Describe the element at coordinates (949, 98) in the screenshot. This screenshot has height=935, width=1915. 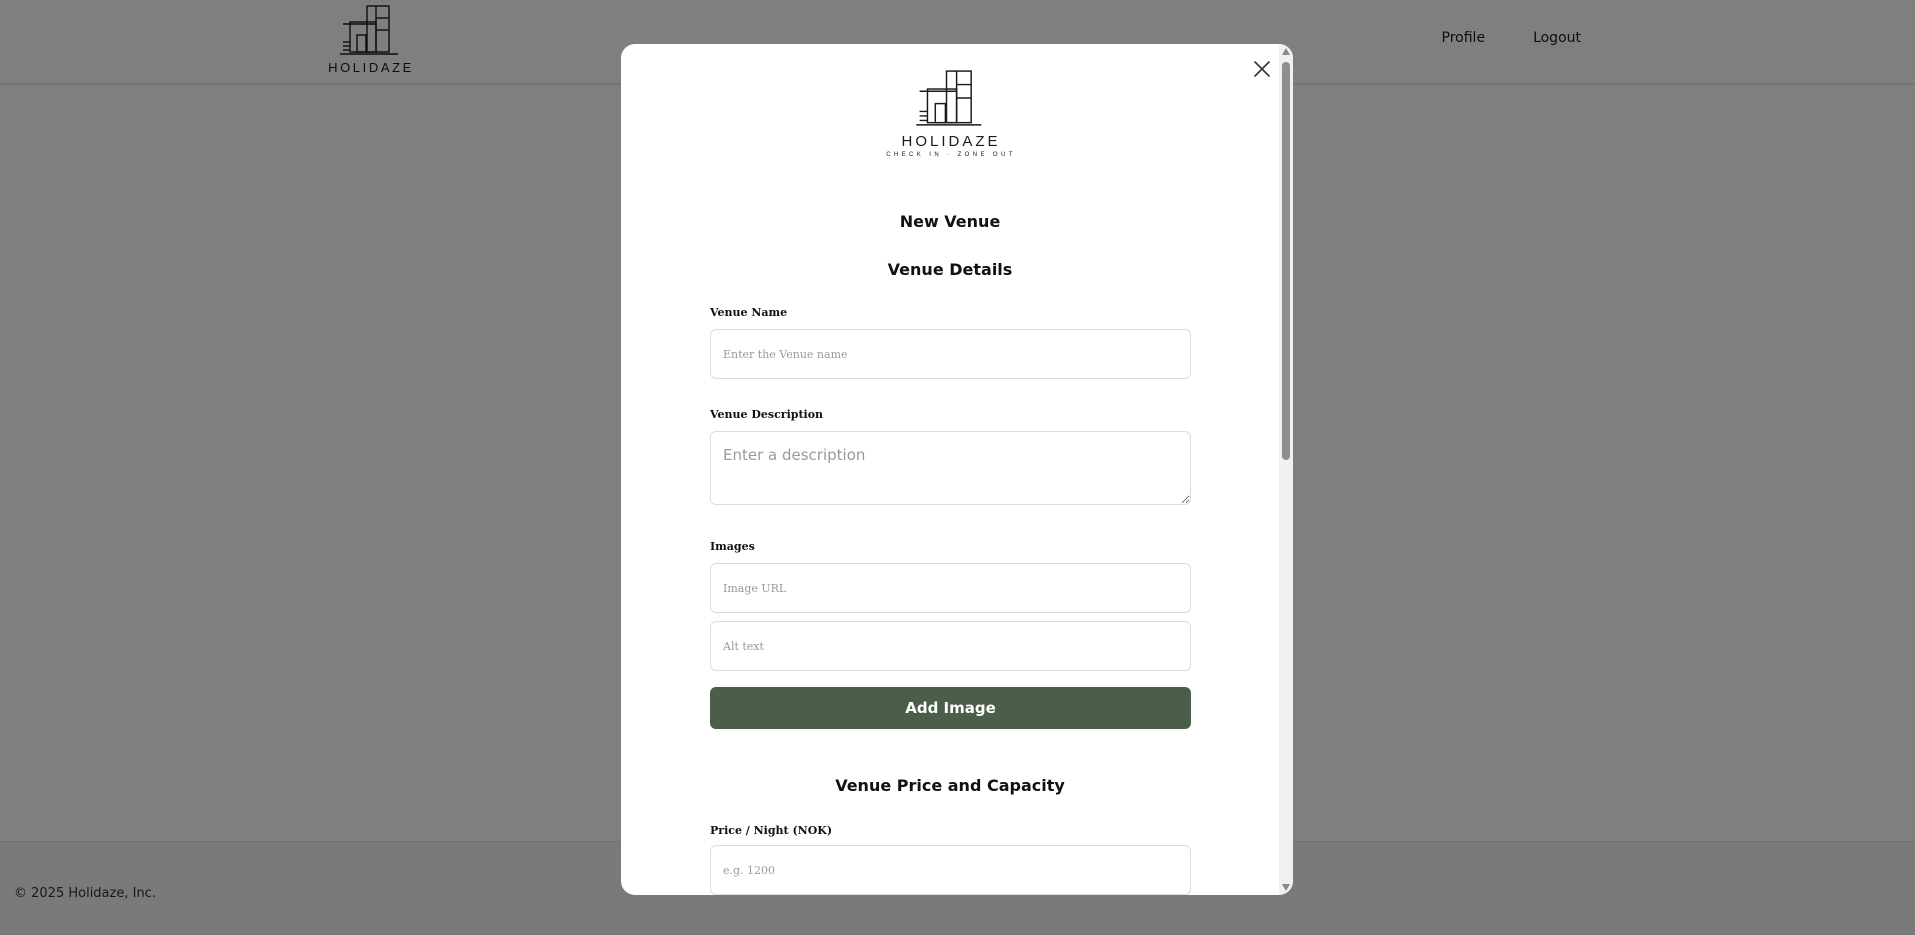
I see `holidaze-logo-icon` at that location.